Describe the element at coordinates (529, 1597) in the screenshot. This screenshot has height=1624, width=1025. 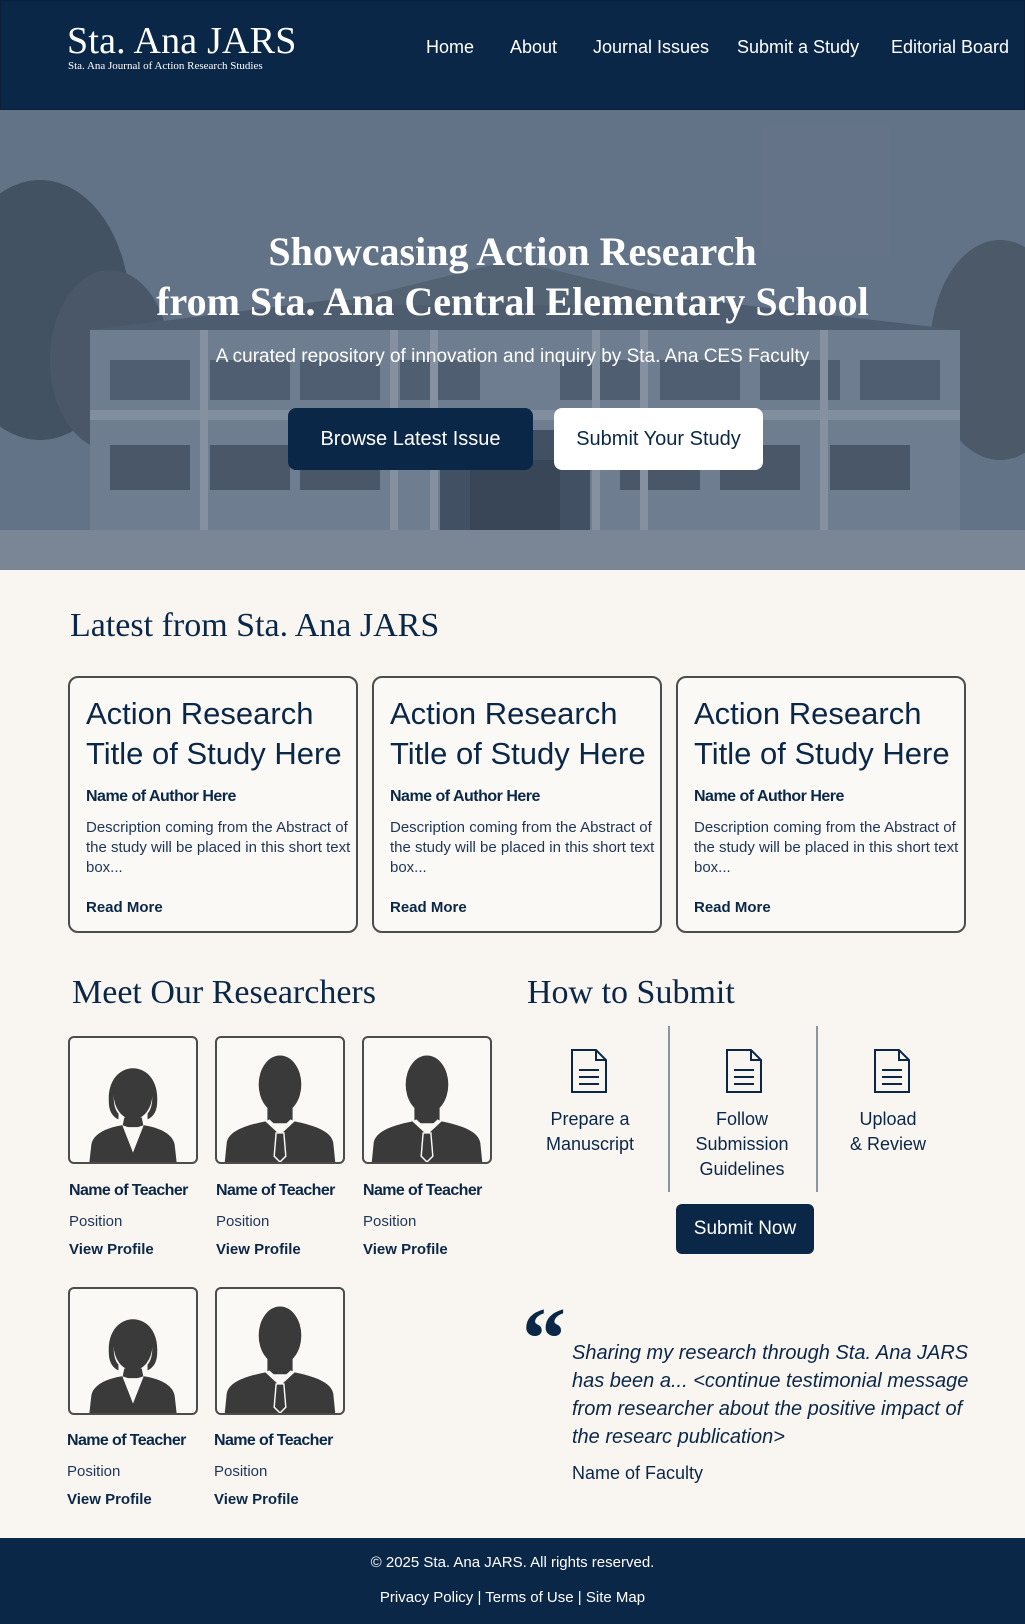
I see `terms-of-use-link: Terms of Use` at that location.